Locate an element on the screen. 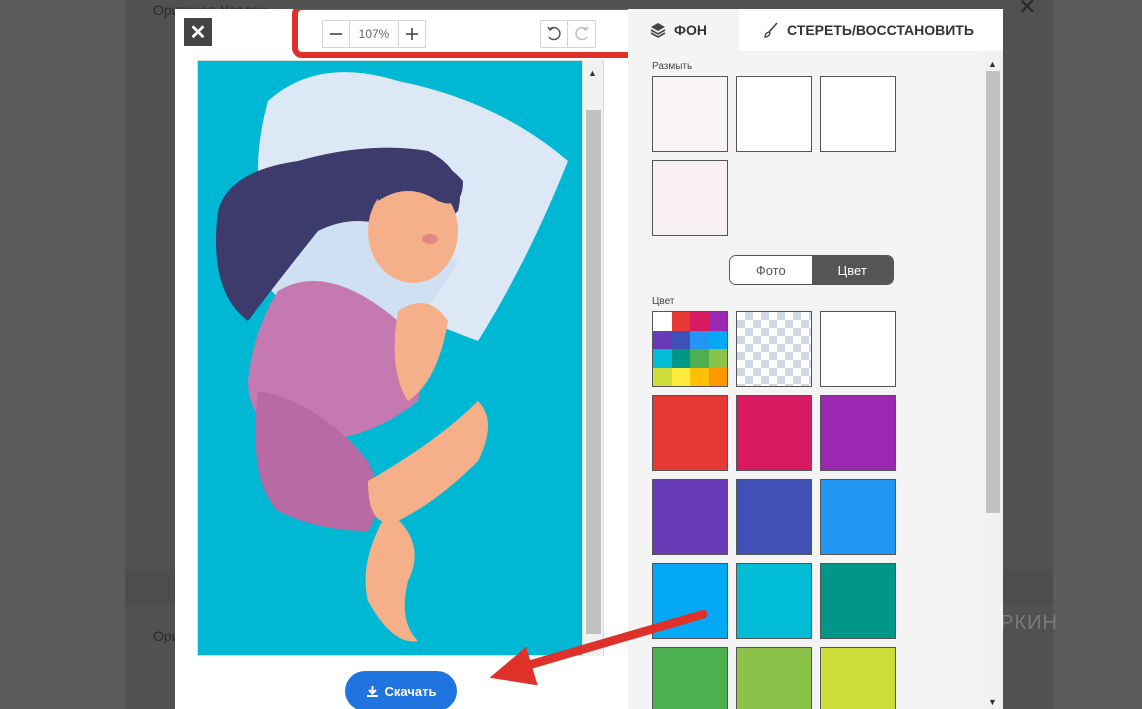 This screenshot has height=709, width=1142. minus-icon is located at coordinates (336, 33).